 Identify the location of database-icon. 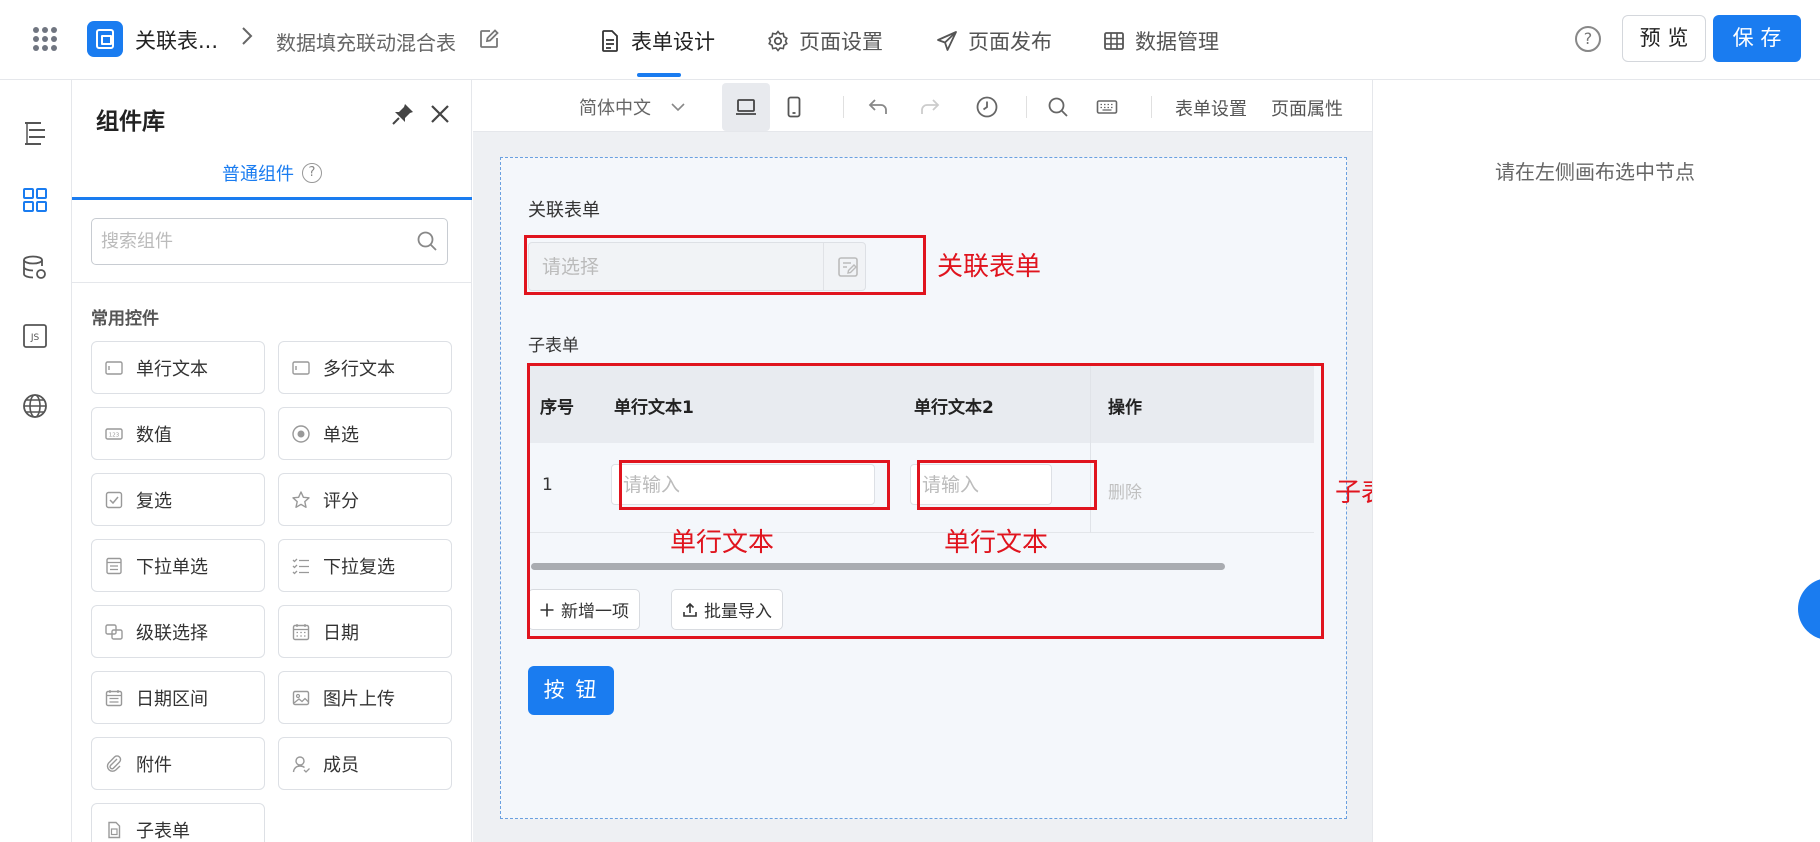
(35, 268).